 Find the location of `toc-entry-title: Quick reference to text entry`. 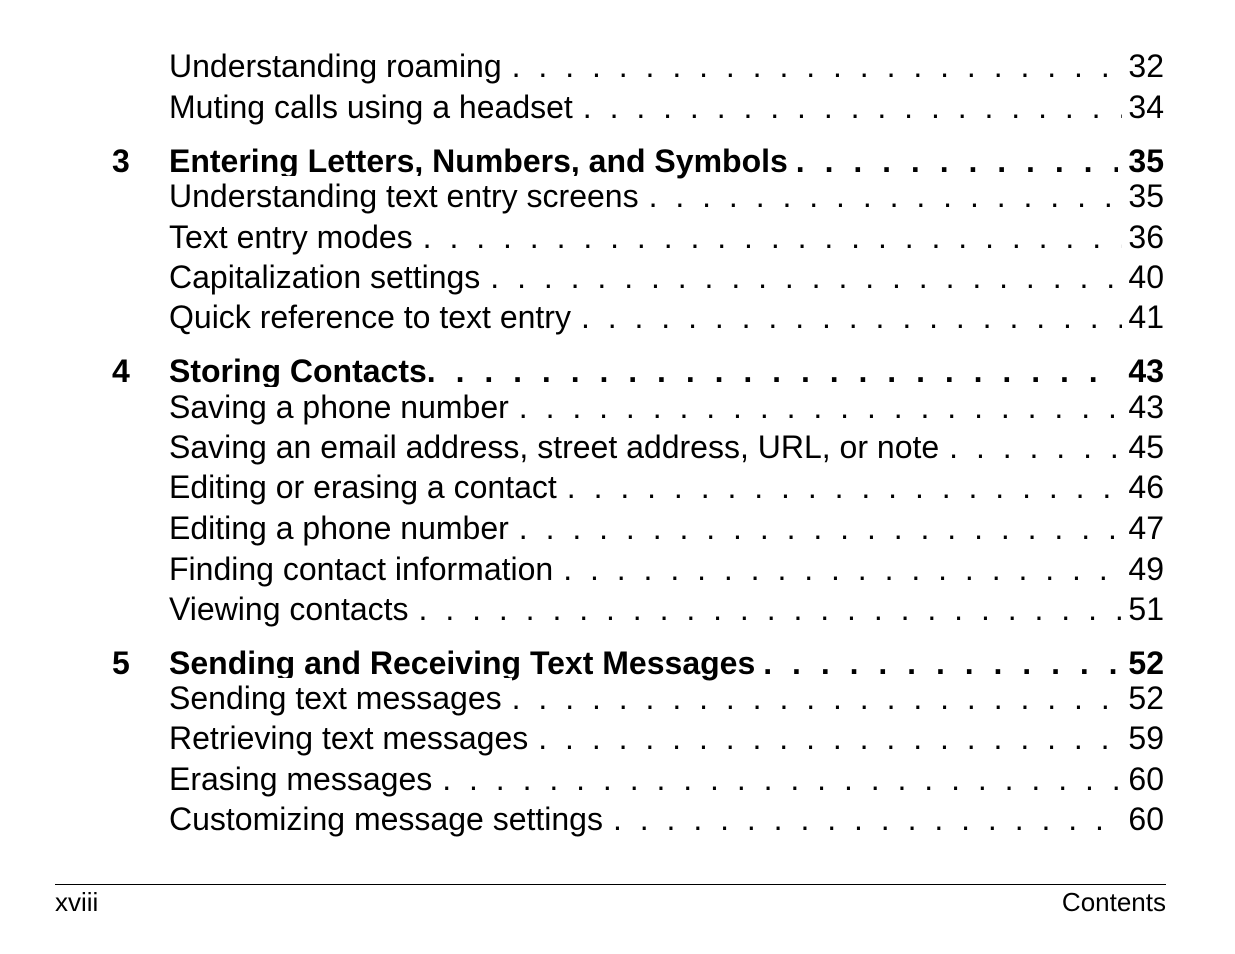

toc-entry-title: Quick reference to text entry is located at coordinates (375, 317).